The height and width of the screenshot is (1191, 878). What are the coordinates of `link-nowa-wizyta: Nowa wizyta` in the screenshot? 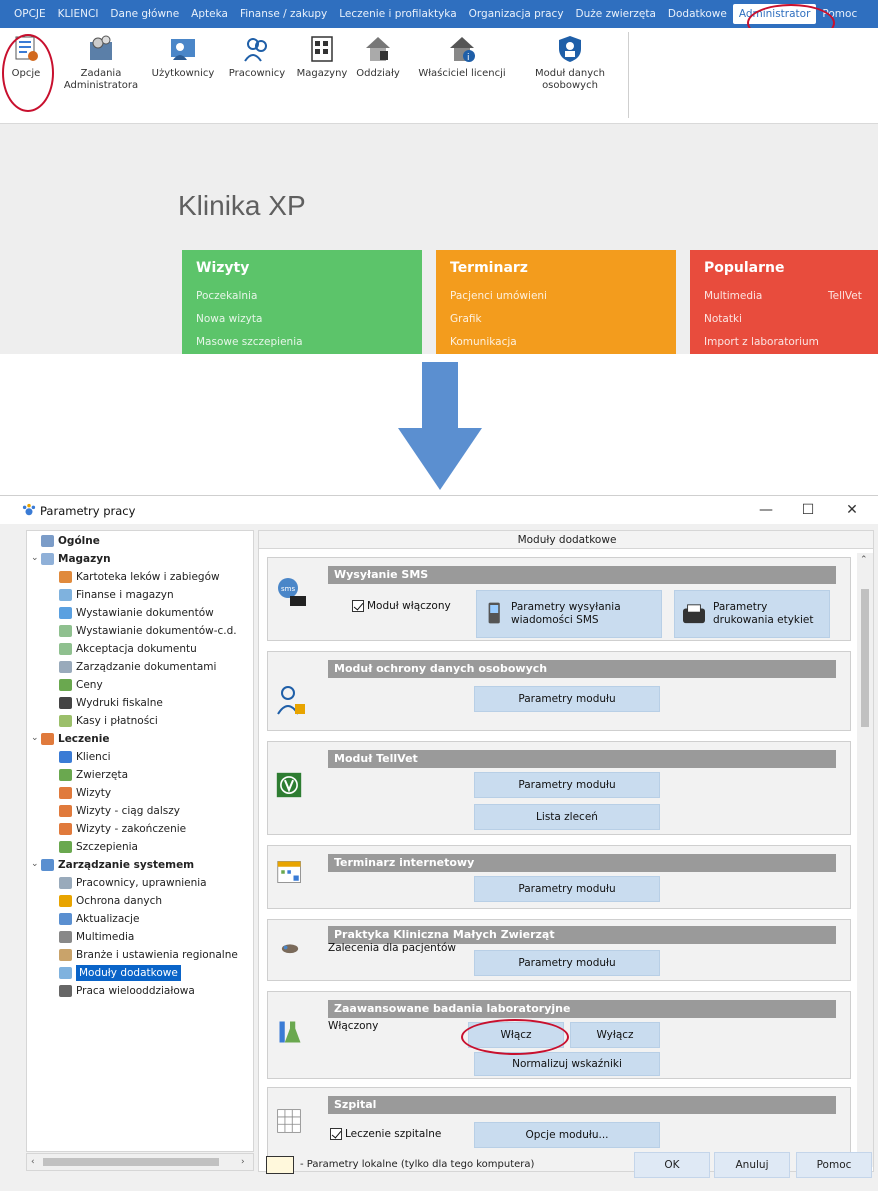 It's located at (229, 319).